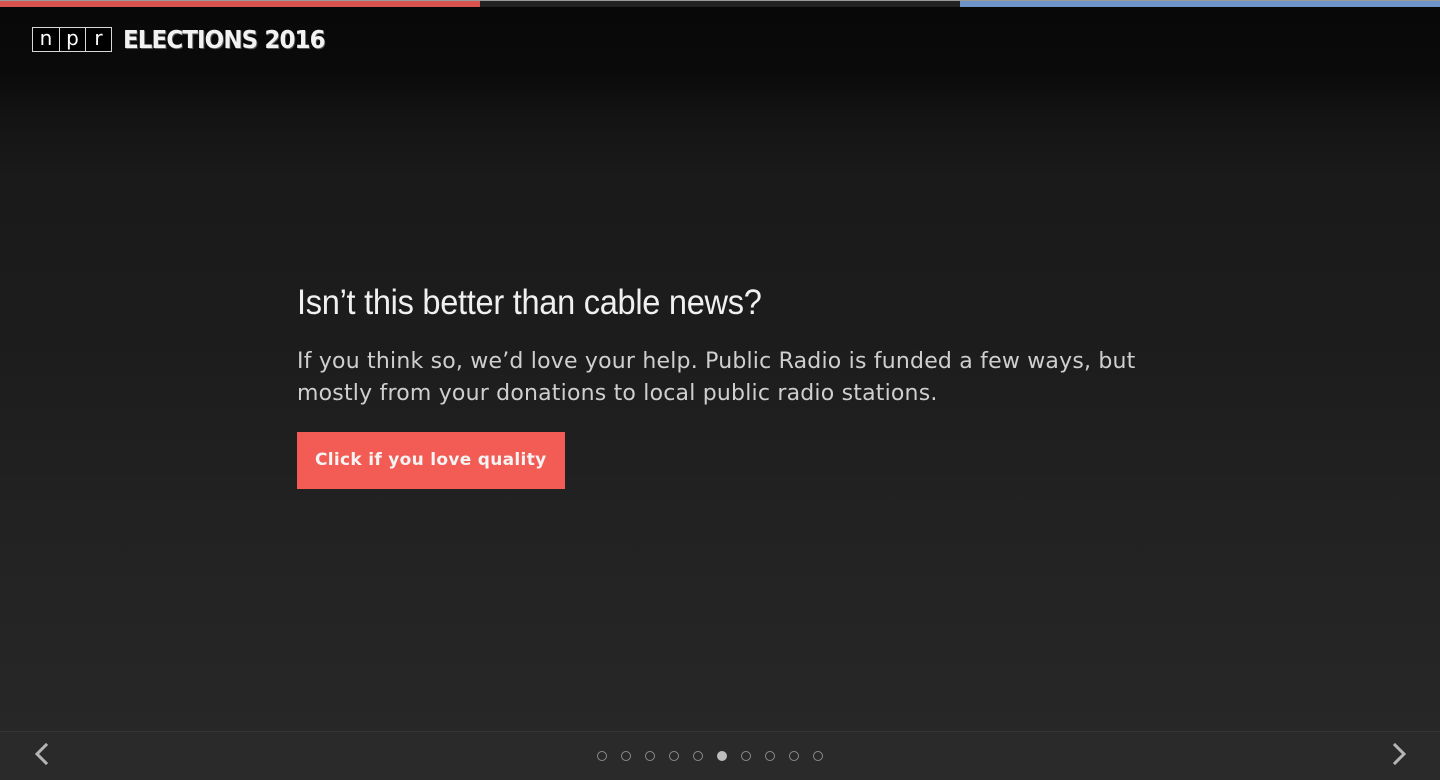  I want to click on npr-logo-letter: p, so click(72, 39).